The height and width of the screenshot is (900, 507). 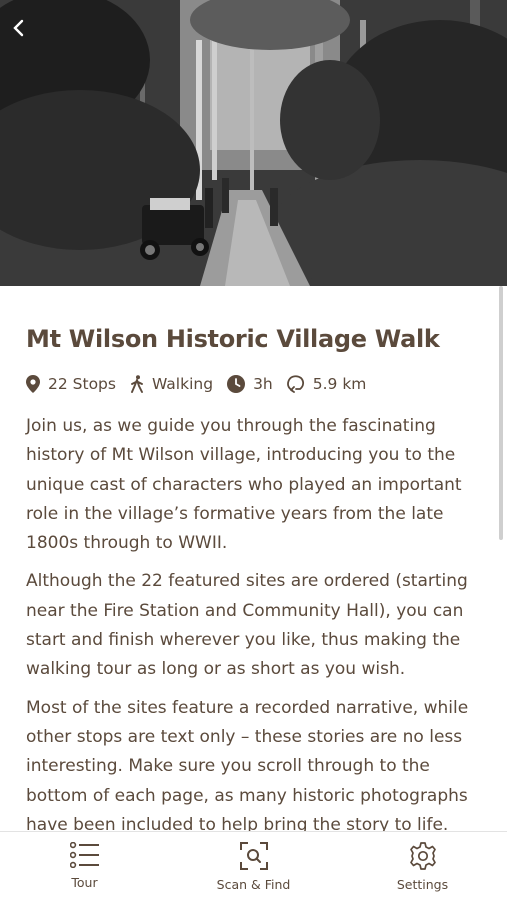 I want to click on page-title: Mt Wilson Historic Village Walk, so click(x=233, y=339).